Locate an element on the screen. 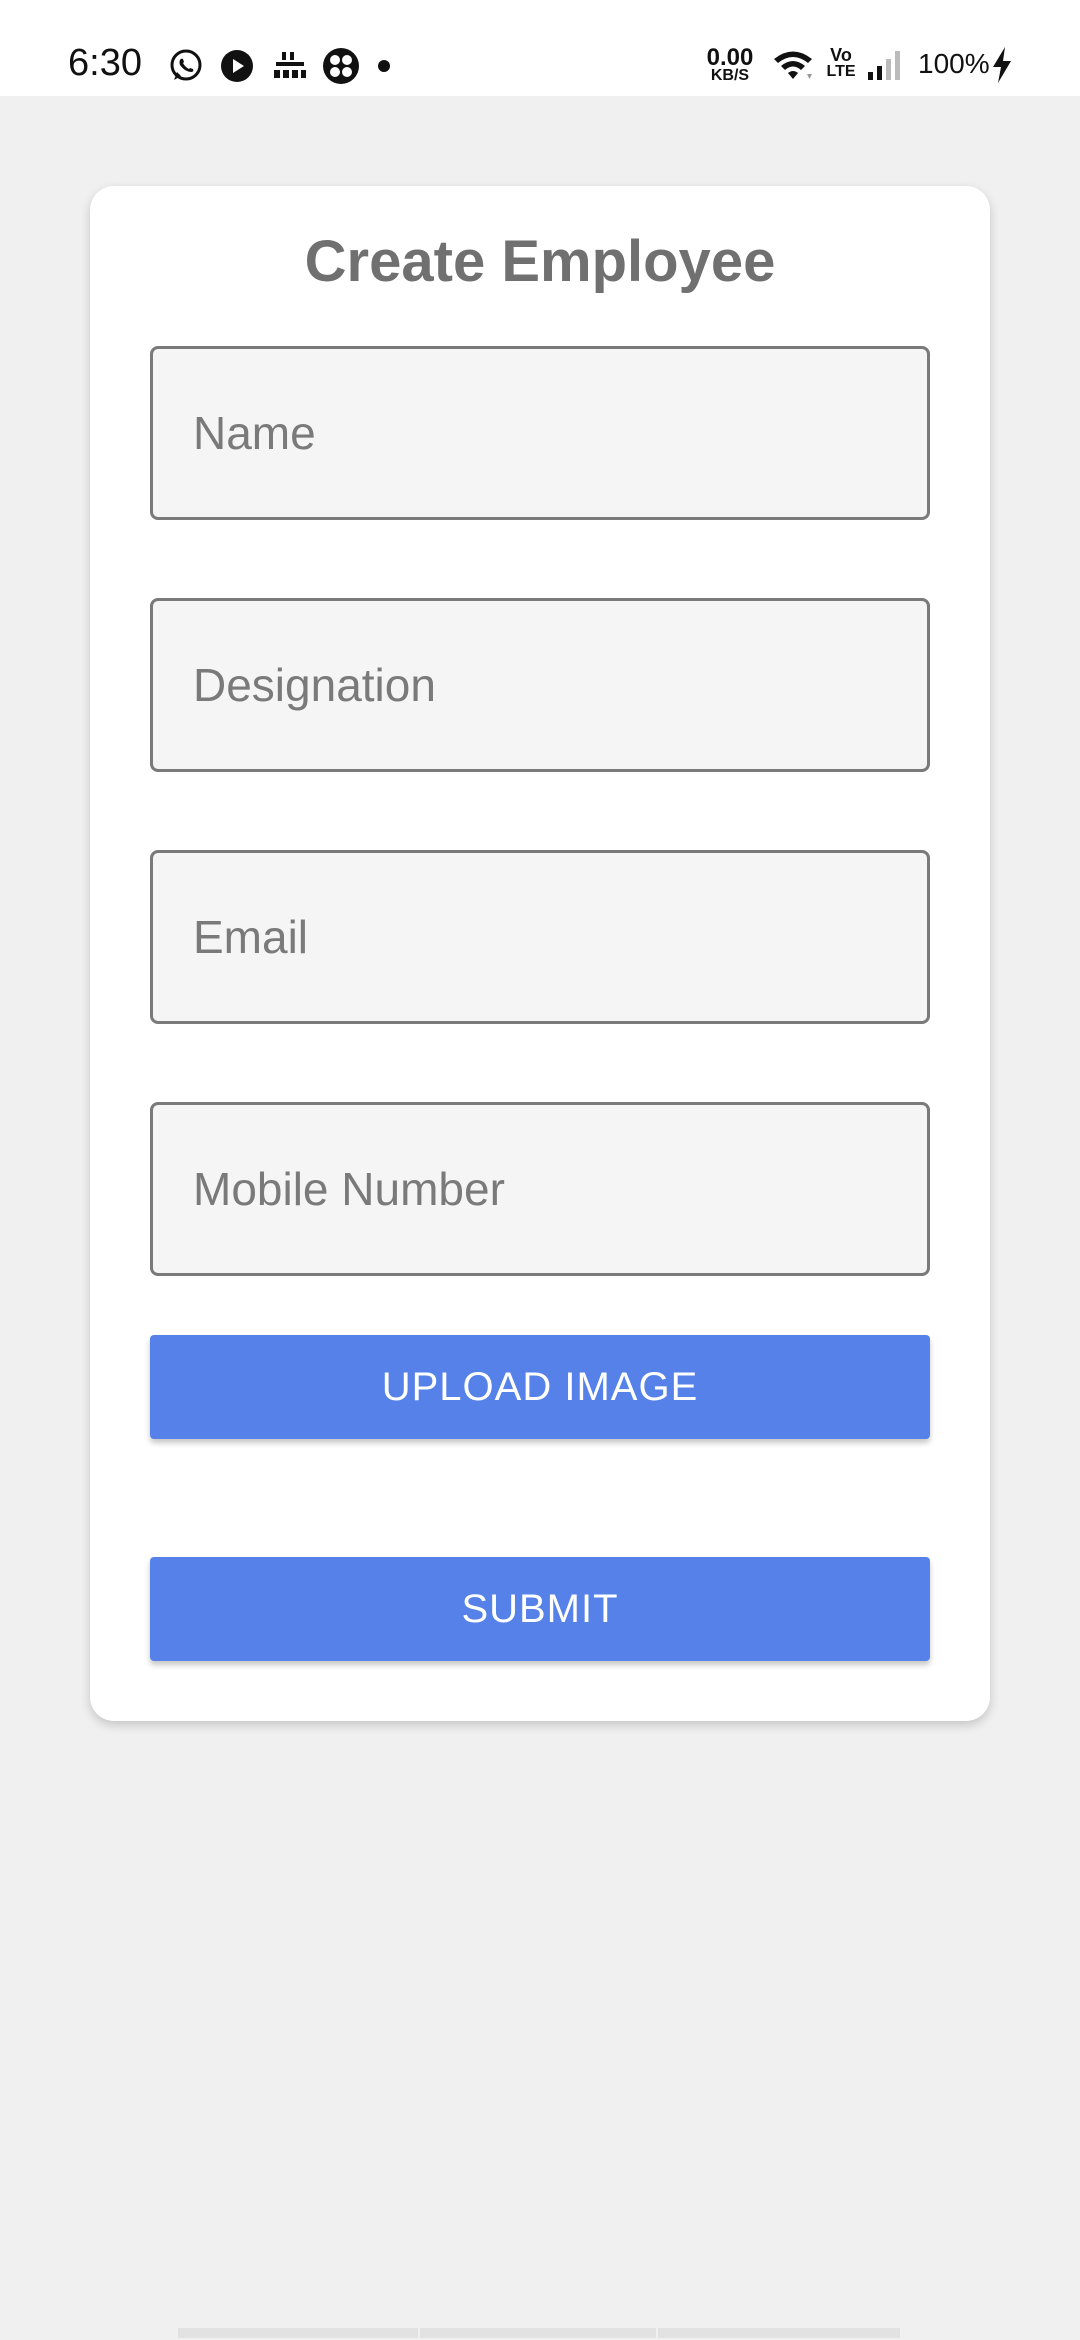 Image resolution: width=1080 pixels, height=2340 pixels. more-notifications-dot is located at coordinates (384, 66).